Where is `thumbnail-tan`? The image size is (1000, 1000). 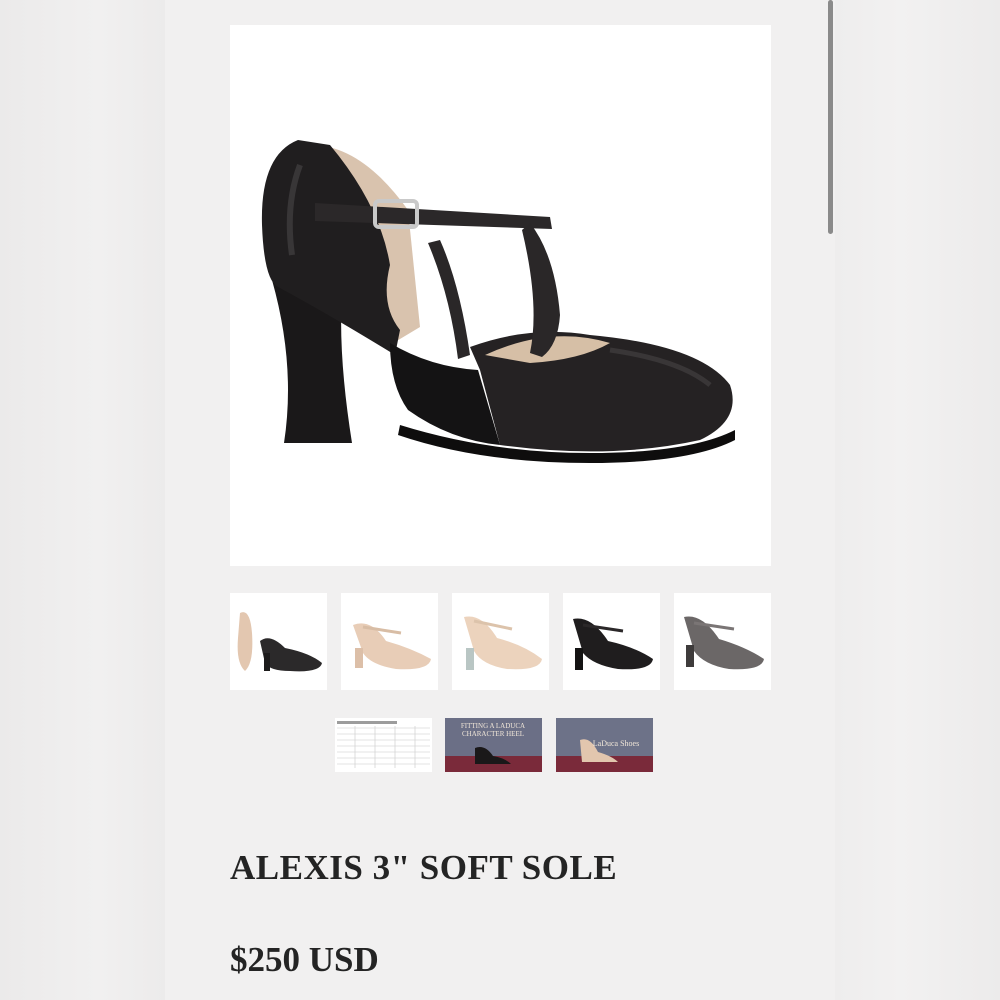 thumbnail-tan is located at coordinates (389, 641).